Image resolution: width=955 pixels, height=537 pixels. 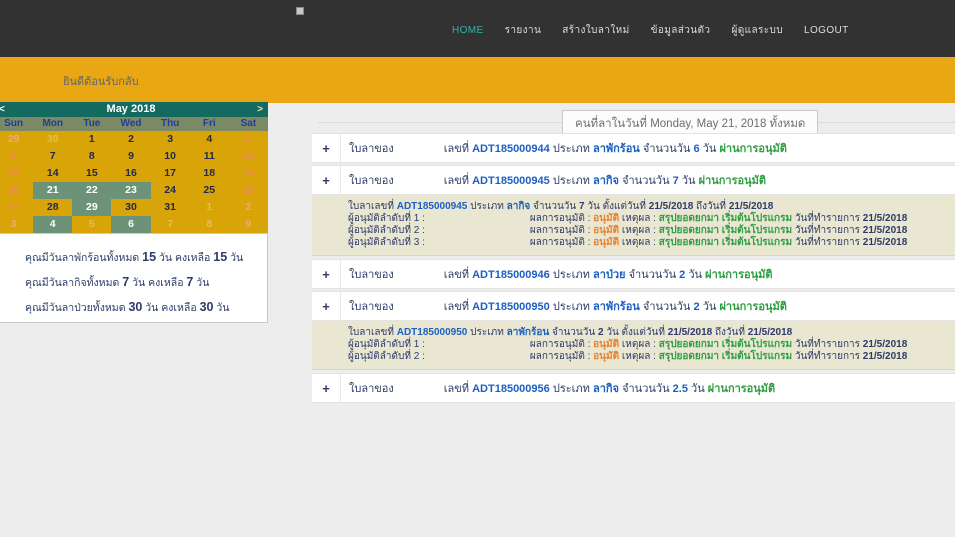 I want to click on calendar-day-cell: 26, so click(x=248, y=190).